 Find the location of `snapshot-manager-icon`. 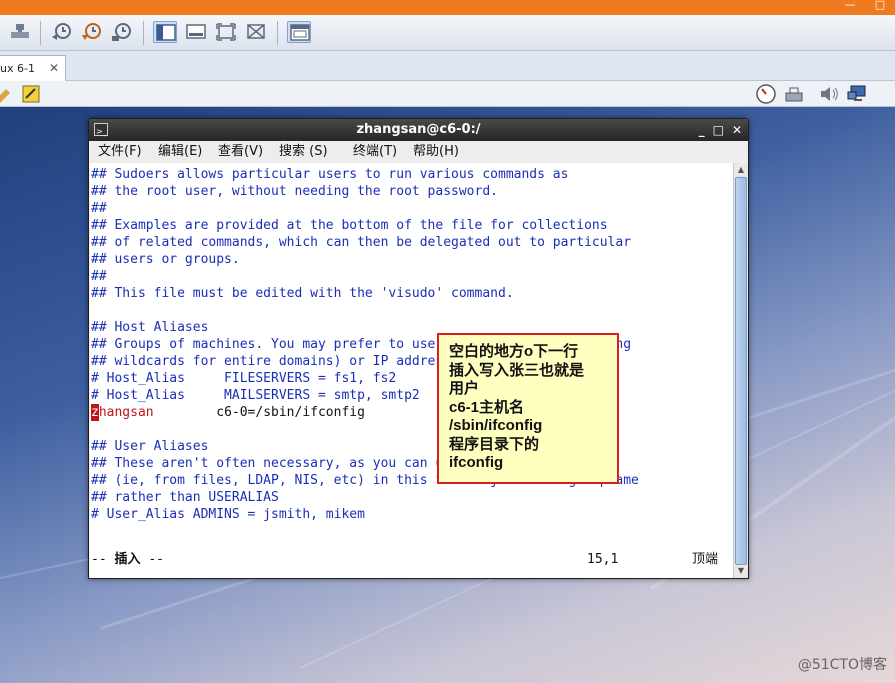

snapshot-manager-icon is located at coordinates (122, 32).